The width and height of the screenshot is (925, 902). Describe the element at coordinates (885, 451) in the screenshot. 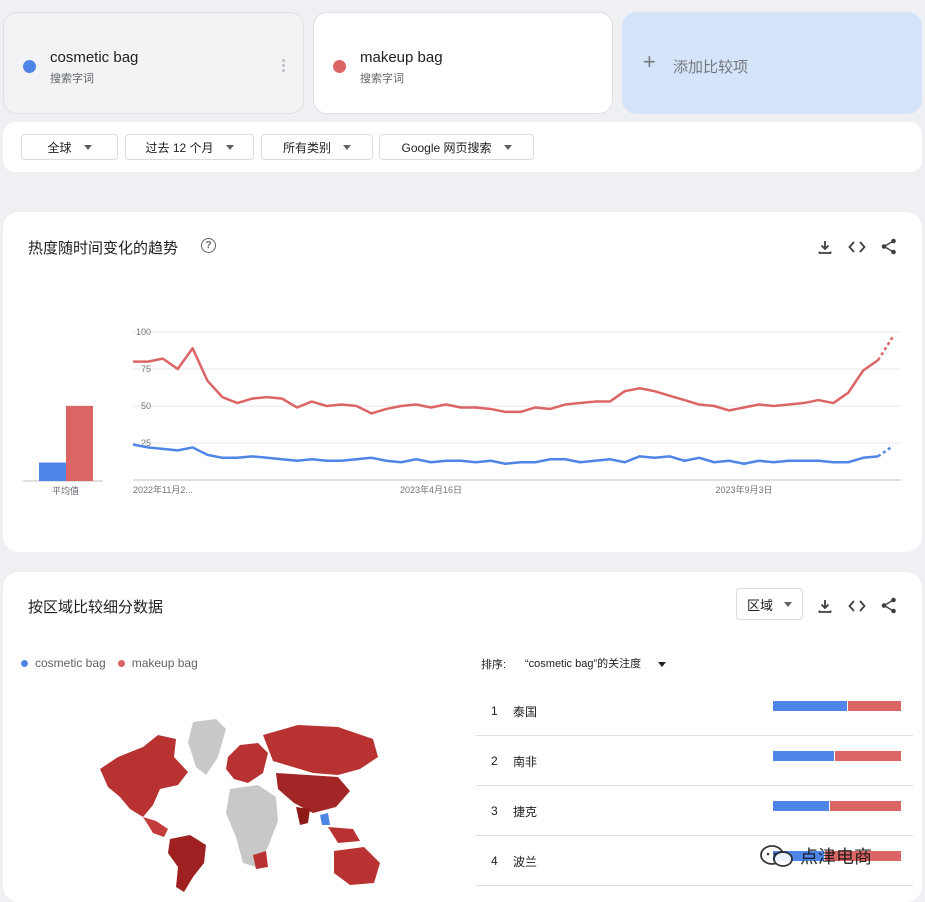

I see `series-partial-cosmetic-bag` at that location.